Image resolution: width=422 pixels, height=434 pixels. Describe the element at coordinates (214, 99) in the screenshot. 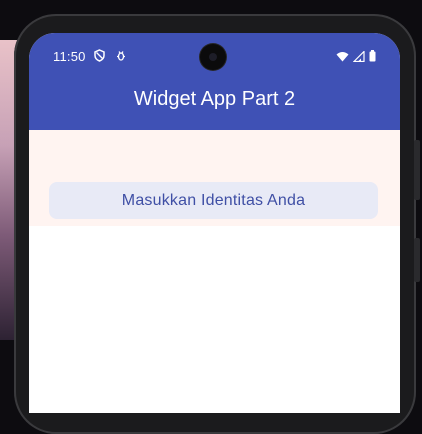

I see `app-bar-title: Widget App Part 2` at that location.